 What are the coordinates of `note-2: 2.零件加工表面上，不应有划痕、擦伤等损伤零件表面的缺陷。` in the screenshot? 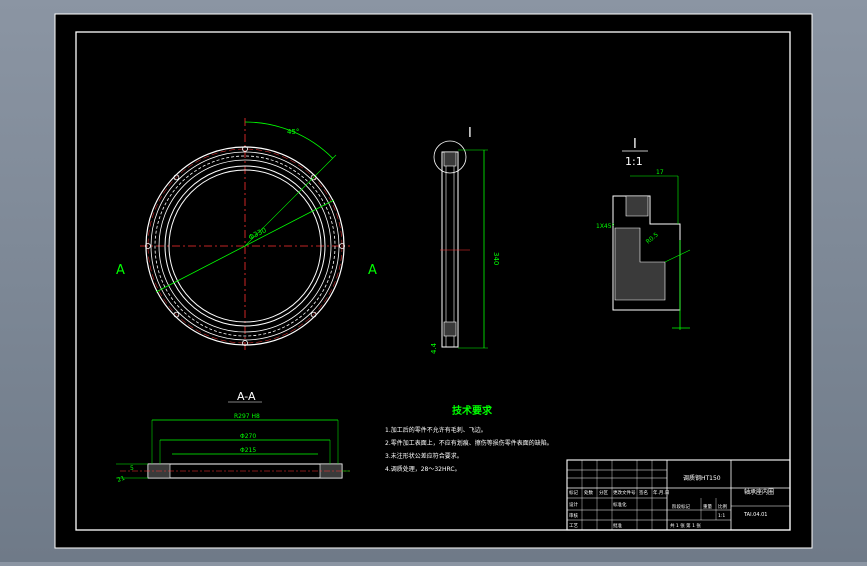 It's located at (469, 443).